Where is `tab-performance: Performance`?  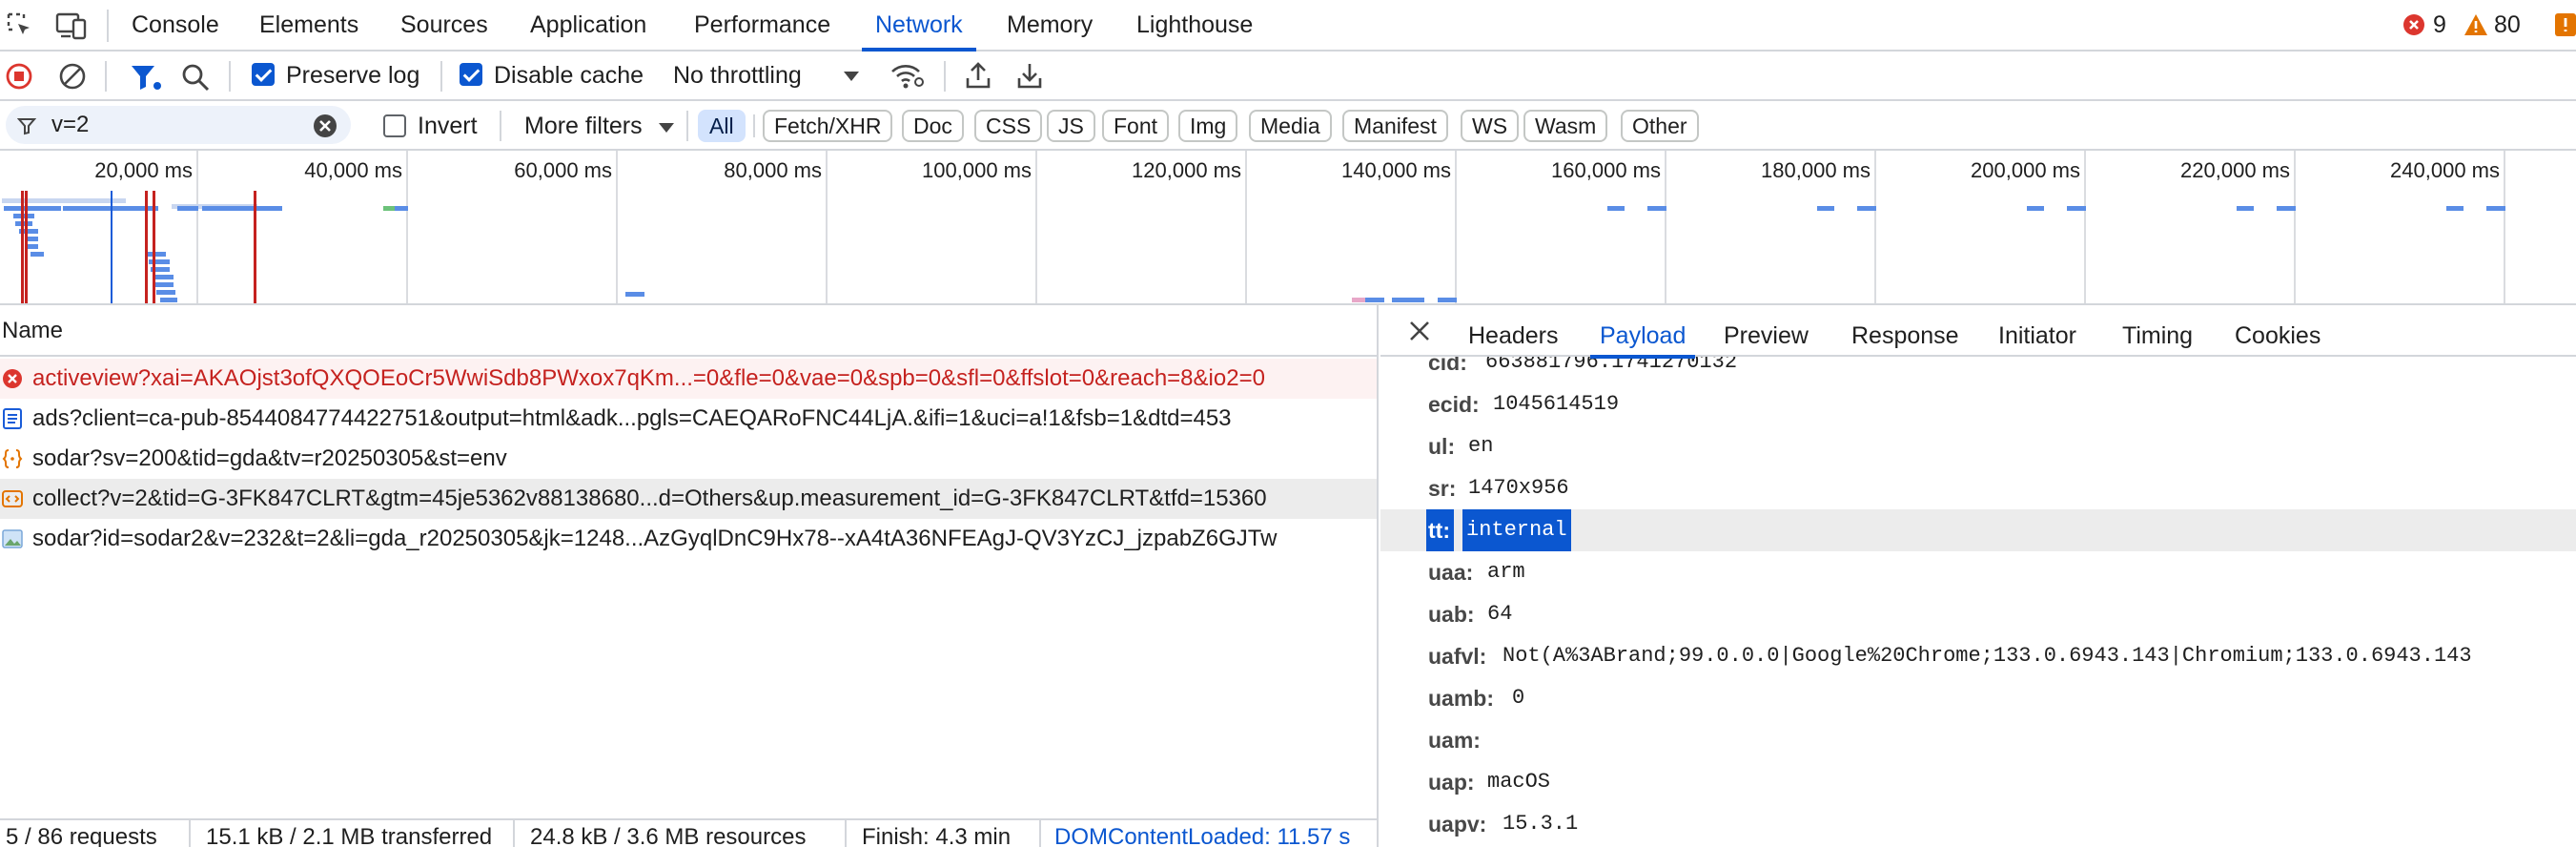 tab-performance: Performance is located at coordinates (762, 25).